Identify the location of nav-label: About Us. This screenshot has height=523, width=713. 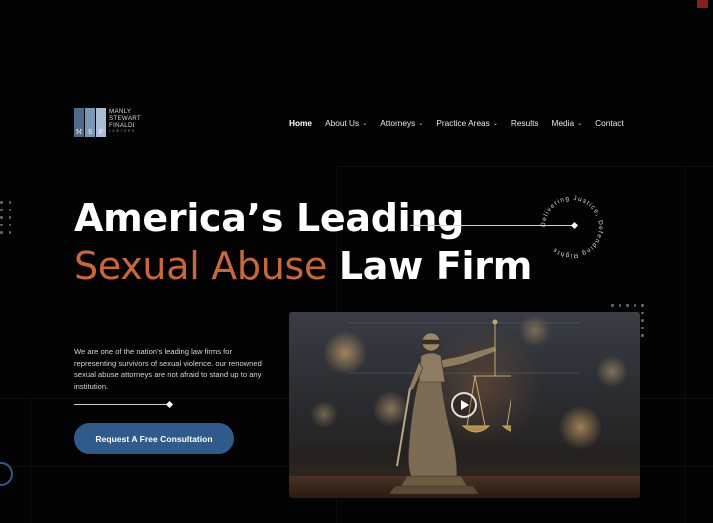
(342, 123).